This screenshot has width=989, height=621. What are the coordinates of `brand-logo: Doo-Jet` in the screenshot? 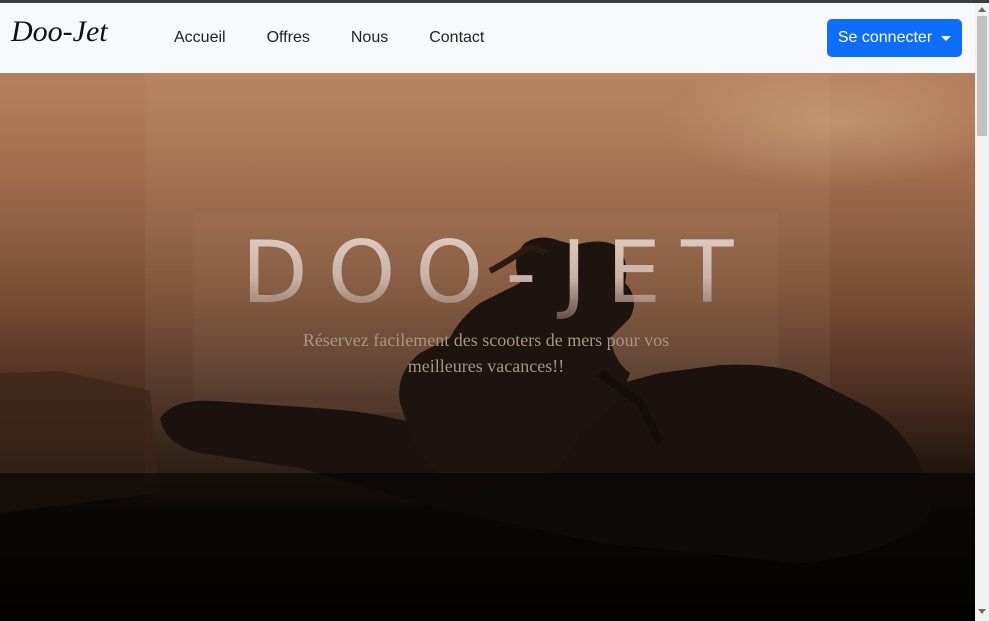 It's located at (59, 32).